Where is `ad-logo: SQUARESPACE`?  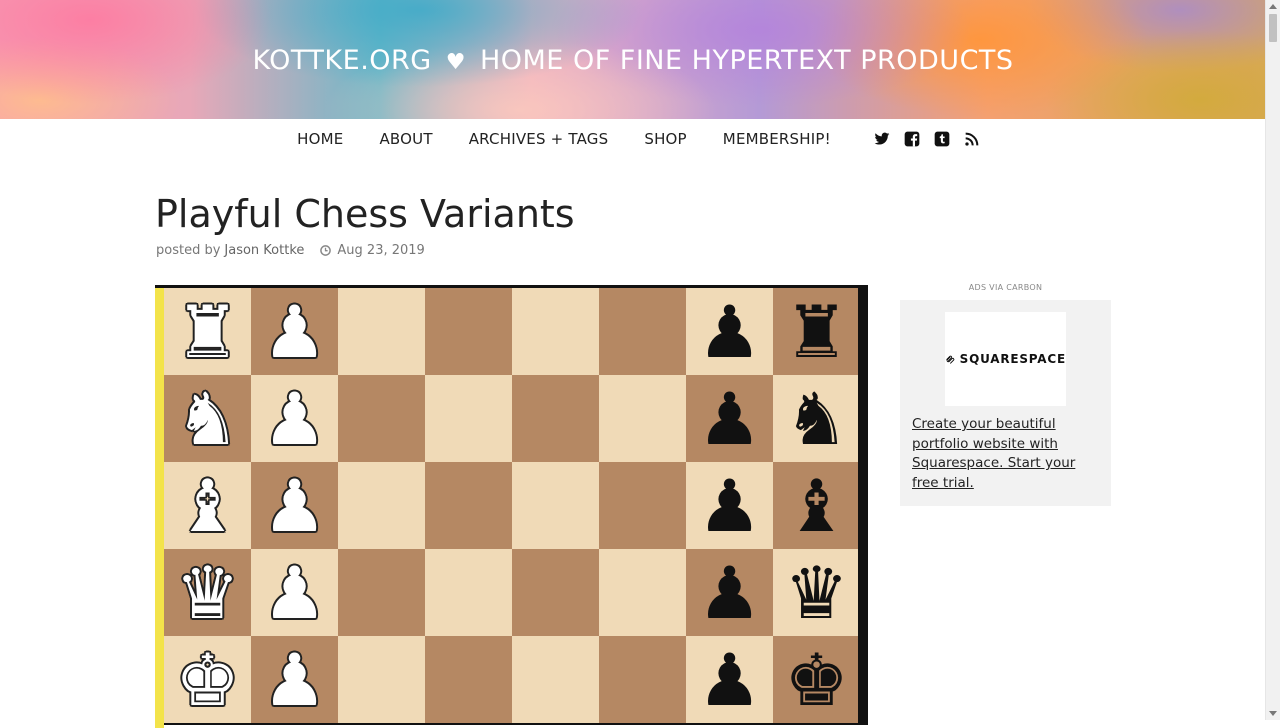
ad-logo: SQUARESPACE is located at coordinates (1005, 359).